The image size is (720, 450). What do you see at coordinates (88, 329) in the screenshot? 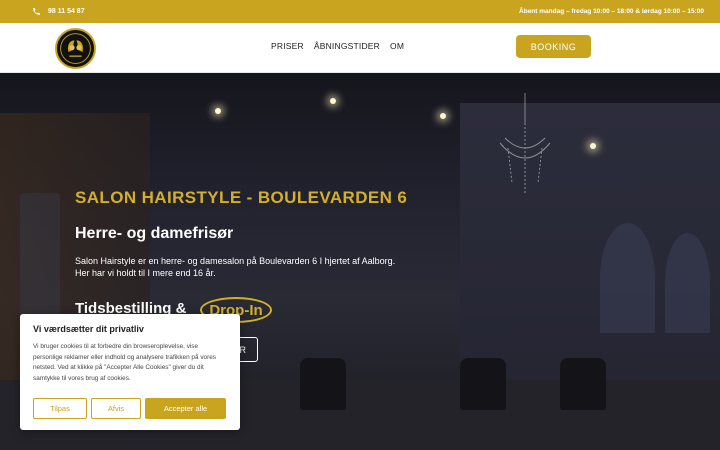
I see `cookie-title: Vi værdsætter dit privatliv` at bounding box center [88, 329].